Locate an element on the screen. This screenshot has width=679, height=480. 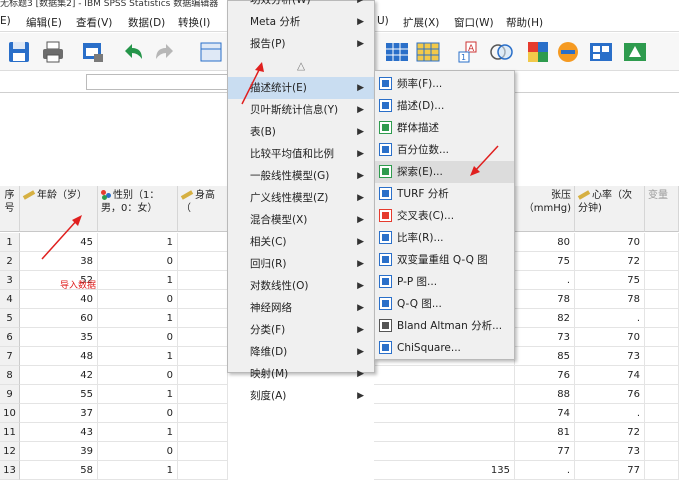
row-number: 10 is located at coordinates (10, 413).